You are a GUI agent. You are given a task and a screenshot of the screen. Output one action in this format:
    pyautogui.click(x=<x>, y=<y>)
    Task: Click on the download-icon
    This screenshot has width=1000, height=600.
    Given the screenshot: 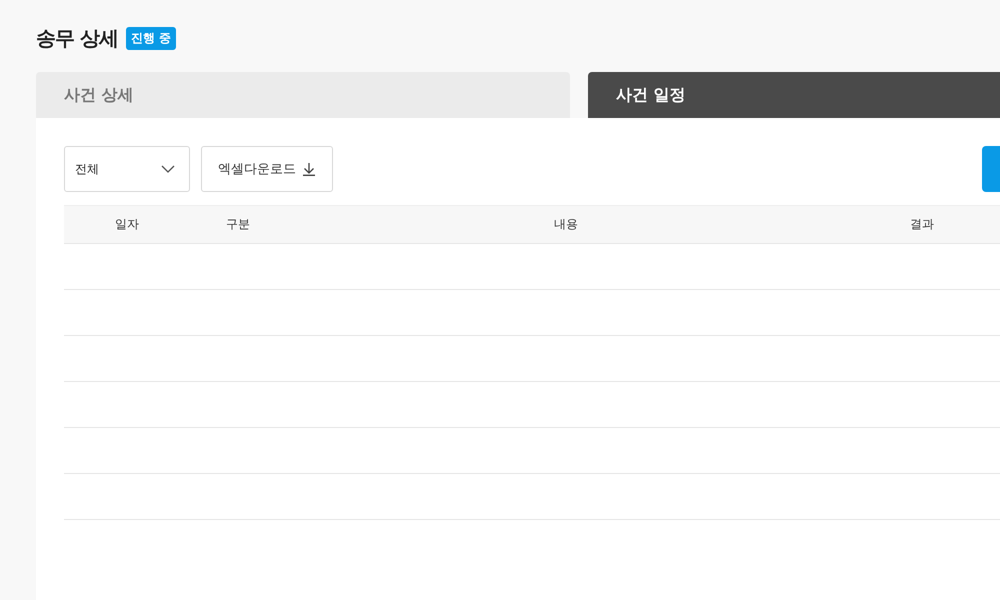 What is the action you would take?
    pyautogui.click(x=309, y=169)
    